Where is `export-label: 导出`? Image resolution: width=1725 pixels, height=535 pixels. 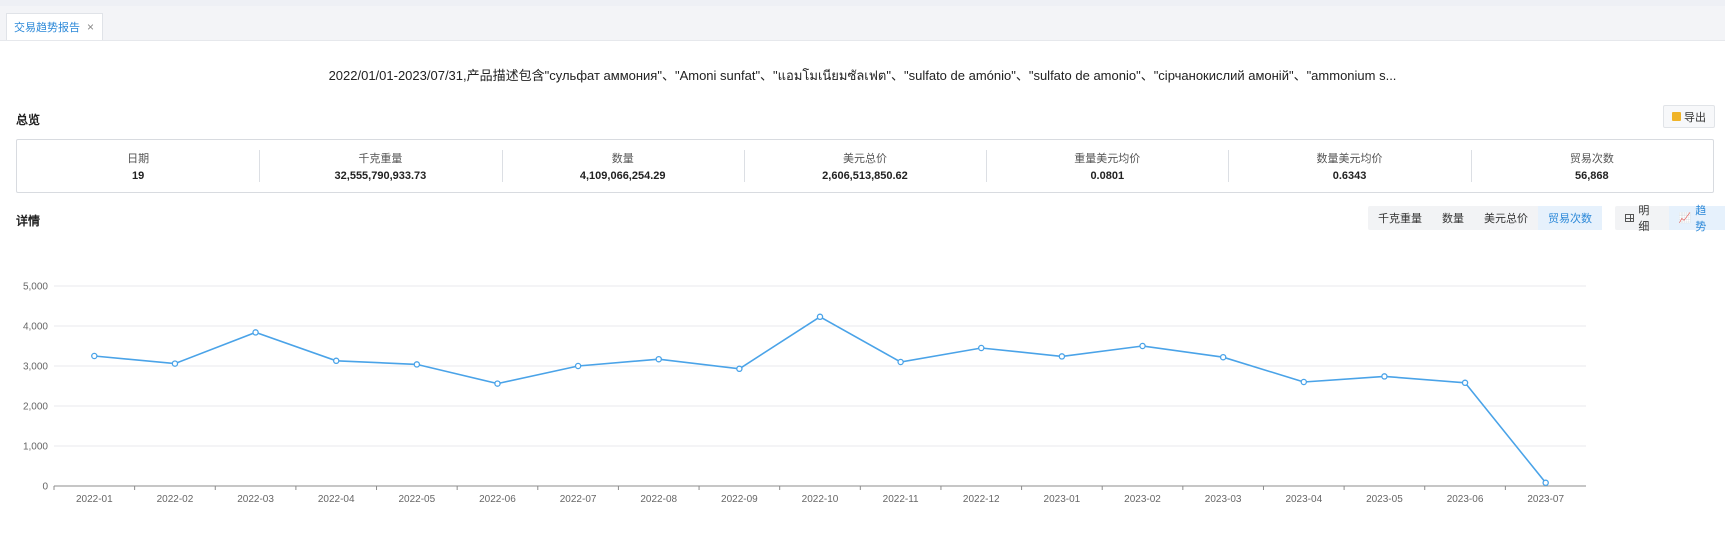
export-label: 导出 is located at coordinates (1695, 117).